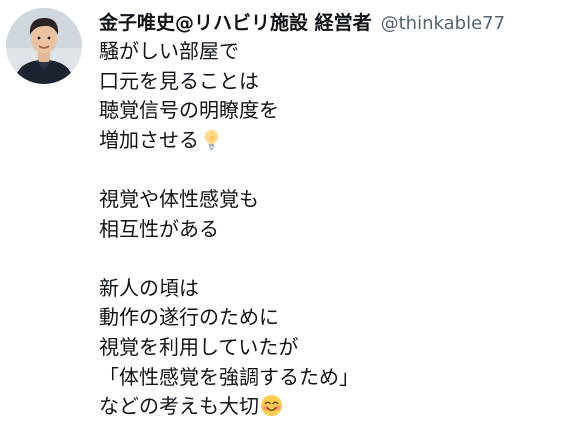  Describe the element at coordinates (149, 287) in the screenshot. I see `text-line: 新人の頃は` at that location.